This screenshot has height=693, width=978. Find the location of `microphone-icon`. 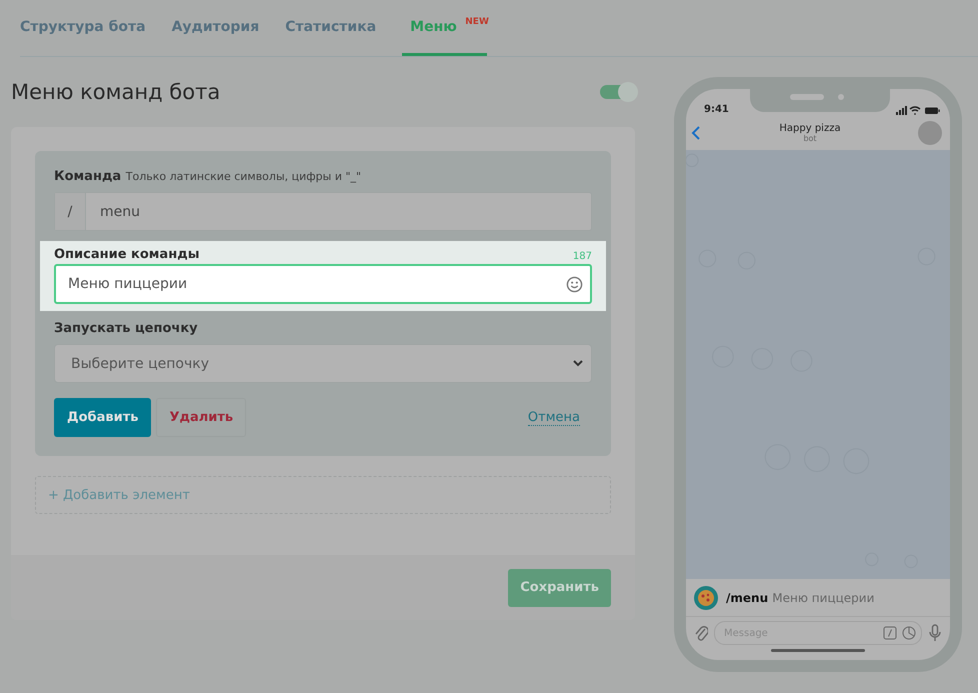

microphone-icon is located at coordinates (935, 633).